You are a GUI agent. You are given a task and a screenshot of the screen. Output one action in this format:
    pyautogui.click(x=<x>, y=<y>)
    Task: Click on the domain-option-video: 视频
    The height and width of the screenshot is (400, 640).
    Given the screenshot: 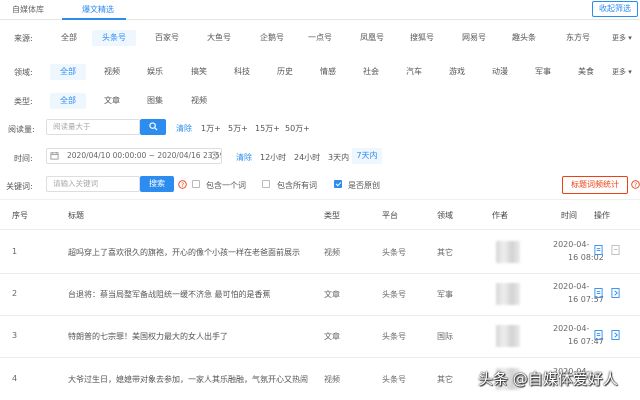 What is the action you would take?
    pyautogui.click(x=112, y=72)
    